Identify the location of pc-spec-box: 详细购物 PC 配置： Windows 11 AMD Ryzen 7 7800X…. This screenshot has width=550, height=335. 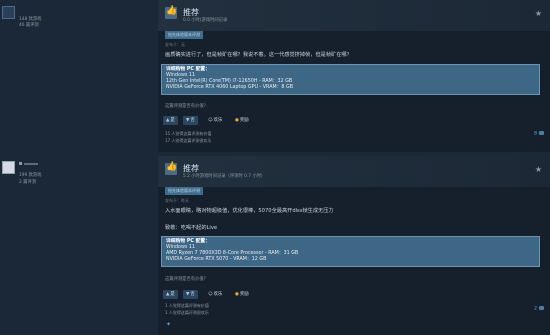
(350, 251).